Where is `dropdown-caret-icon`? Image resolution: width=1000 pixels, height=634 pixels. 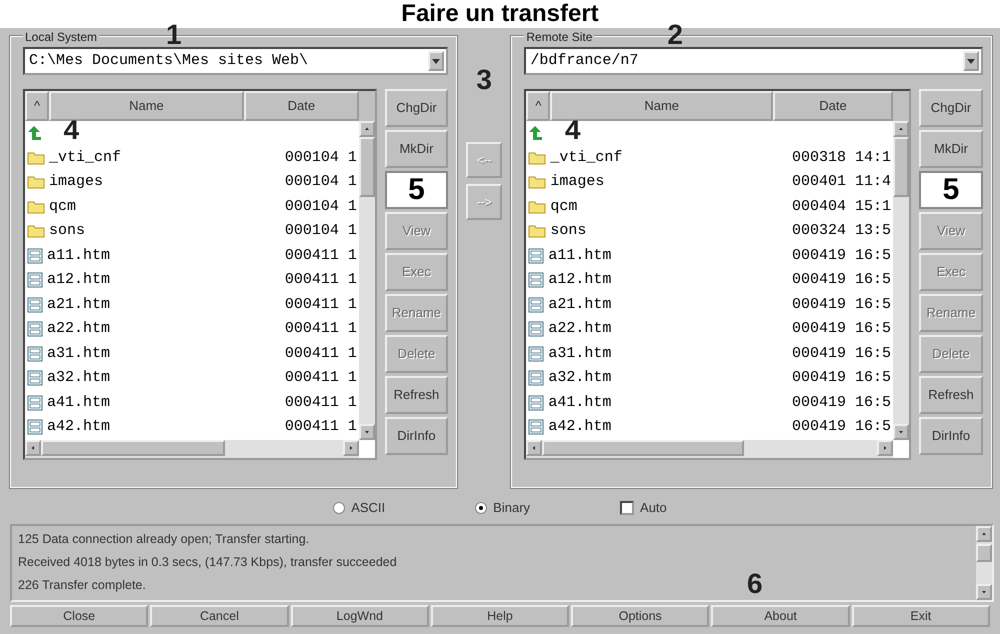 dropdown-caret-icon is located at coordinates (971, 61).